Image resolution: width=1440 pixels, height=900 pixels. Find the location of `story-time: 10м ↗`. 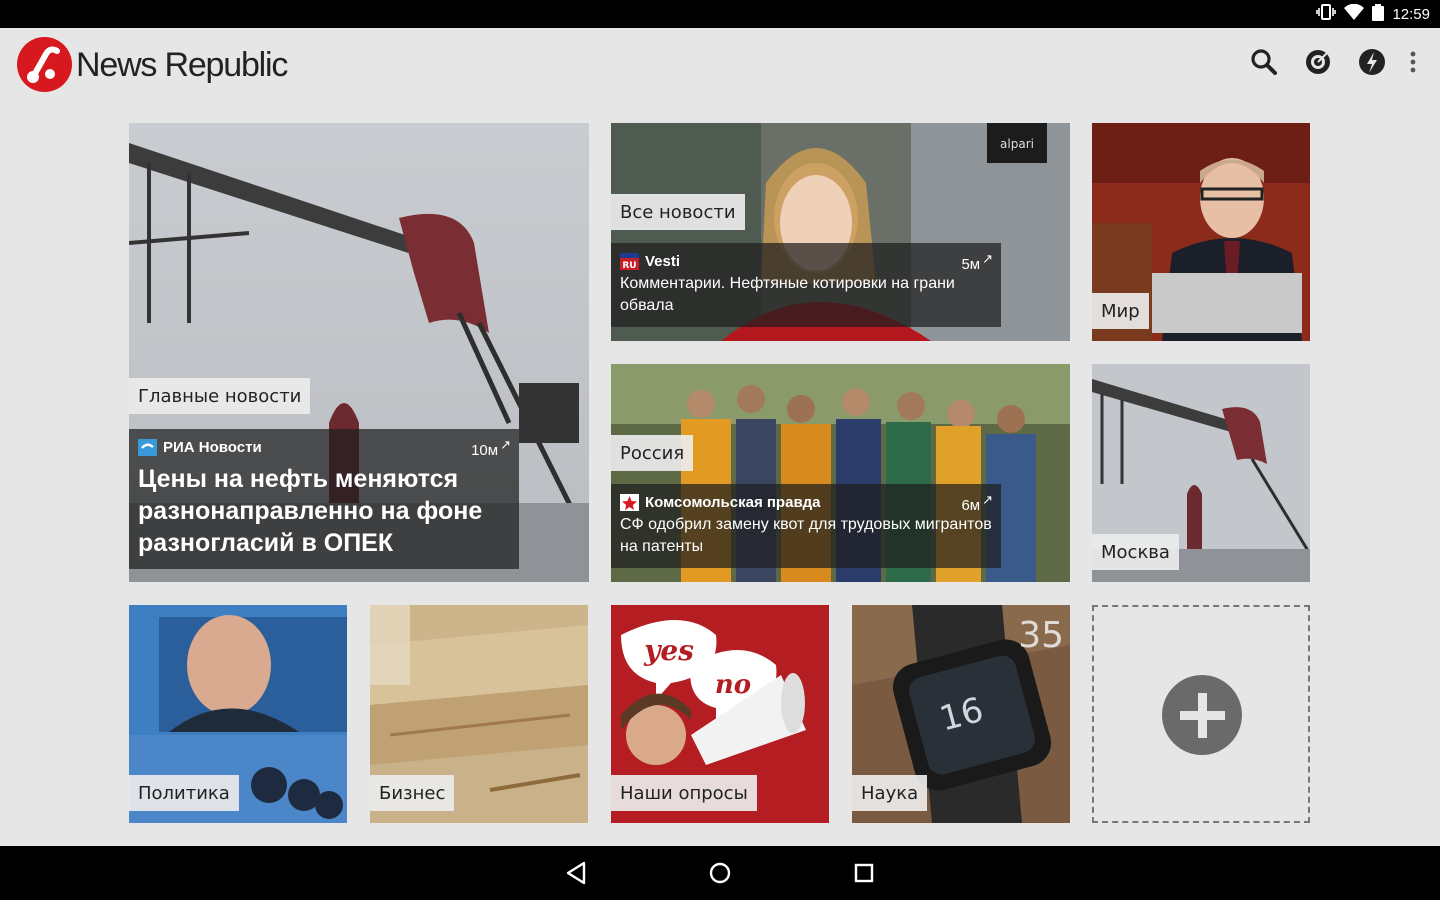

story-time: 10м ↗ is located at coordinates (491, 448).